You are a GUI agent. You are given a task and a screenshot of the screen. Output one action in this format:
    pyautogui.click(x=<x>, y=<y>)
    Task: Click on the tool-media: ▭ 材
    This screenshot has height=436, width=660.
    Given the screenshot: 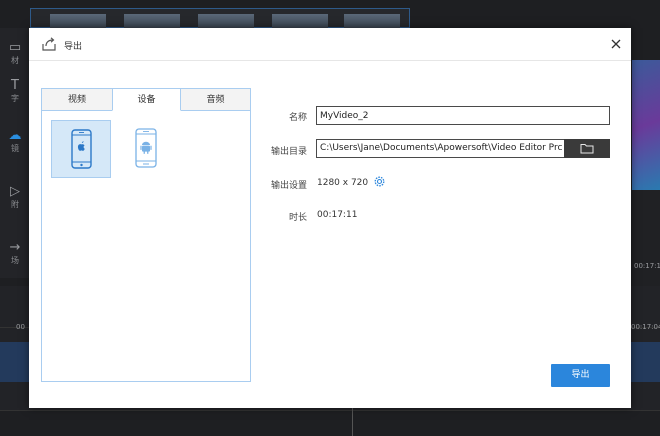 What is the action you would take?
    pyautogui.click(x=15, y=53)
    